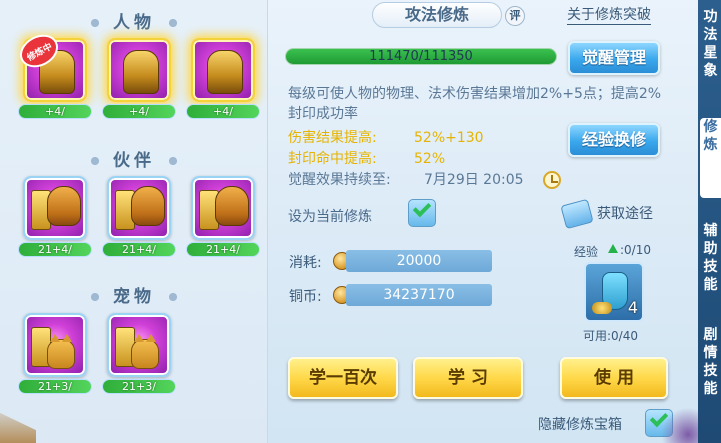 Image resolution: width=721 pixels, height=443 pixels. I want to click on character-level-1: +4/, so click(55, 111).